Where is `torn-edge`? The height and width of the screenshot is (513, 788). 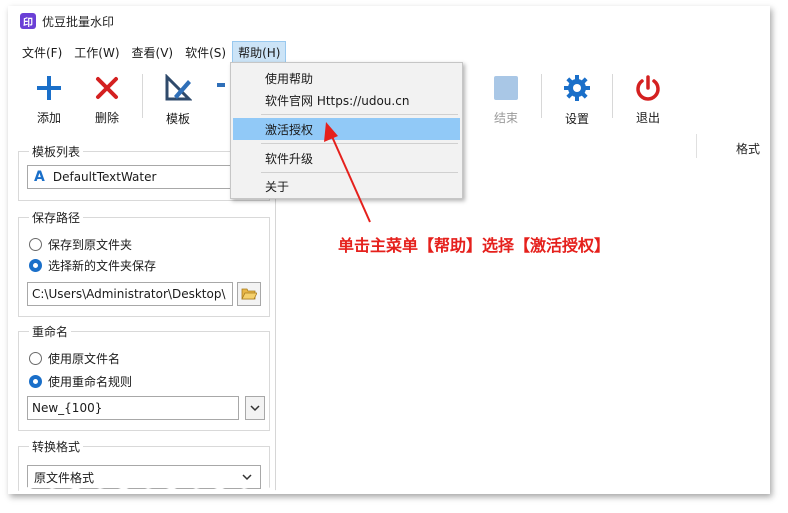
torn-edge is located at coordinates (389, 490).